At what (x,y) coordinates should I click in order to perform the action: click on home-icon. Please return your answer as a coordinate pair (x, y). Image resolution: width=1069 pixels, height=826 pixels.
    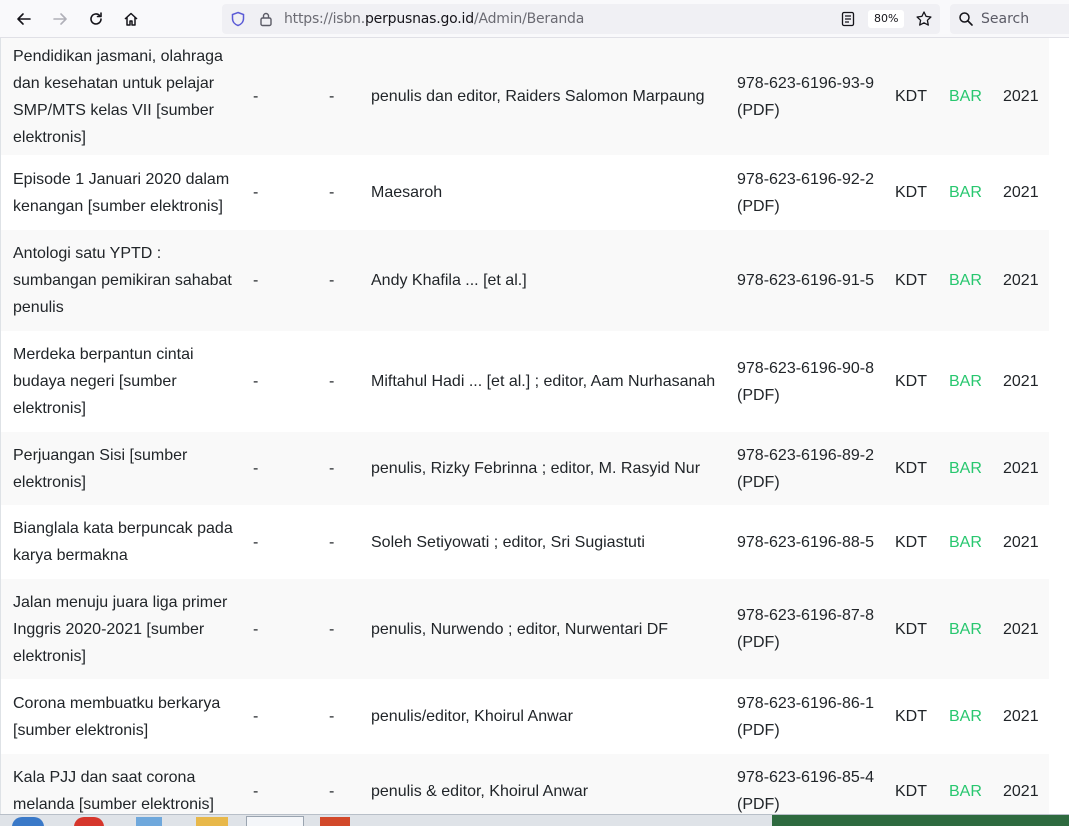
    Looking at the image, I should click on (131, 19).